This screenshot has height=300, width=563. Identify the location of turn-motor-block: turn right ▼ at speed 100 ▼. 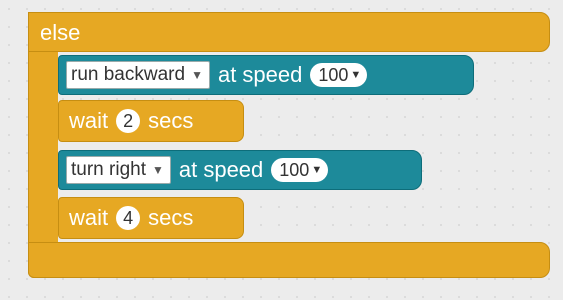
(240, 170).